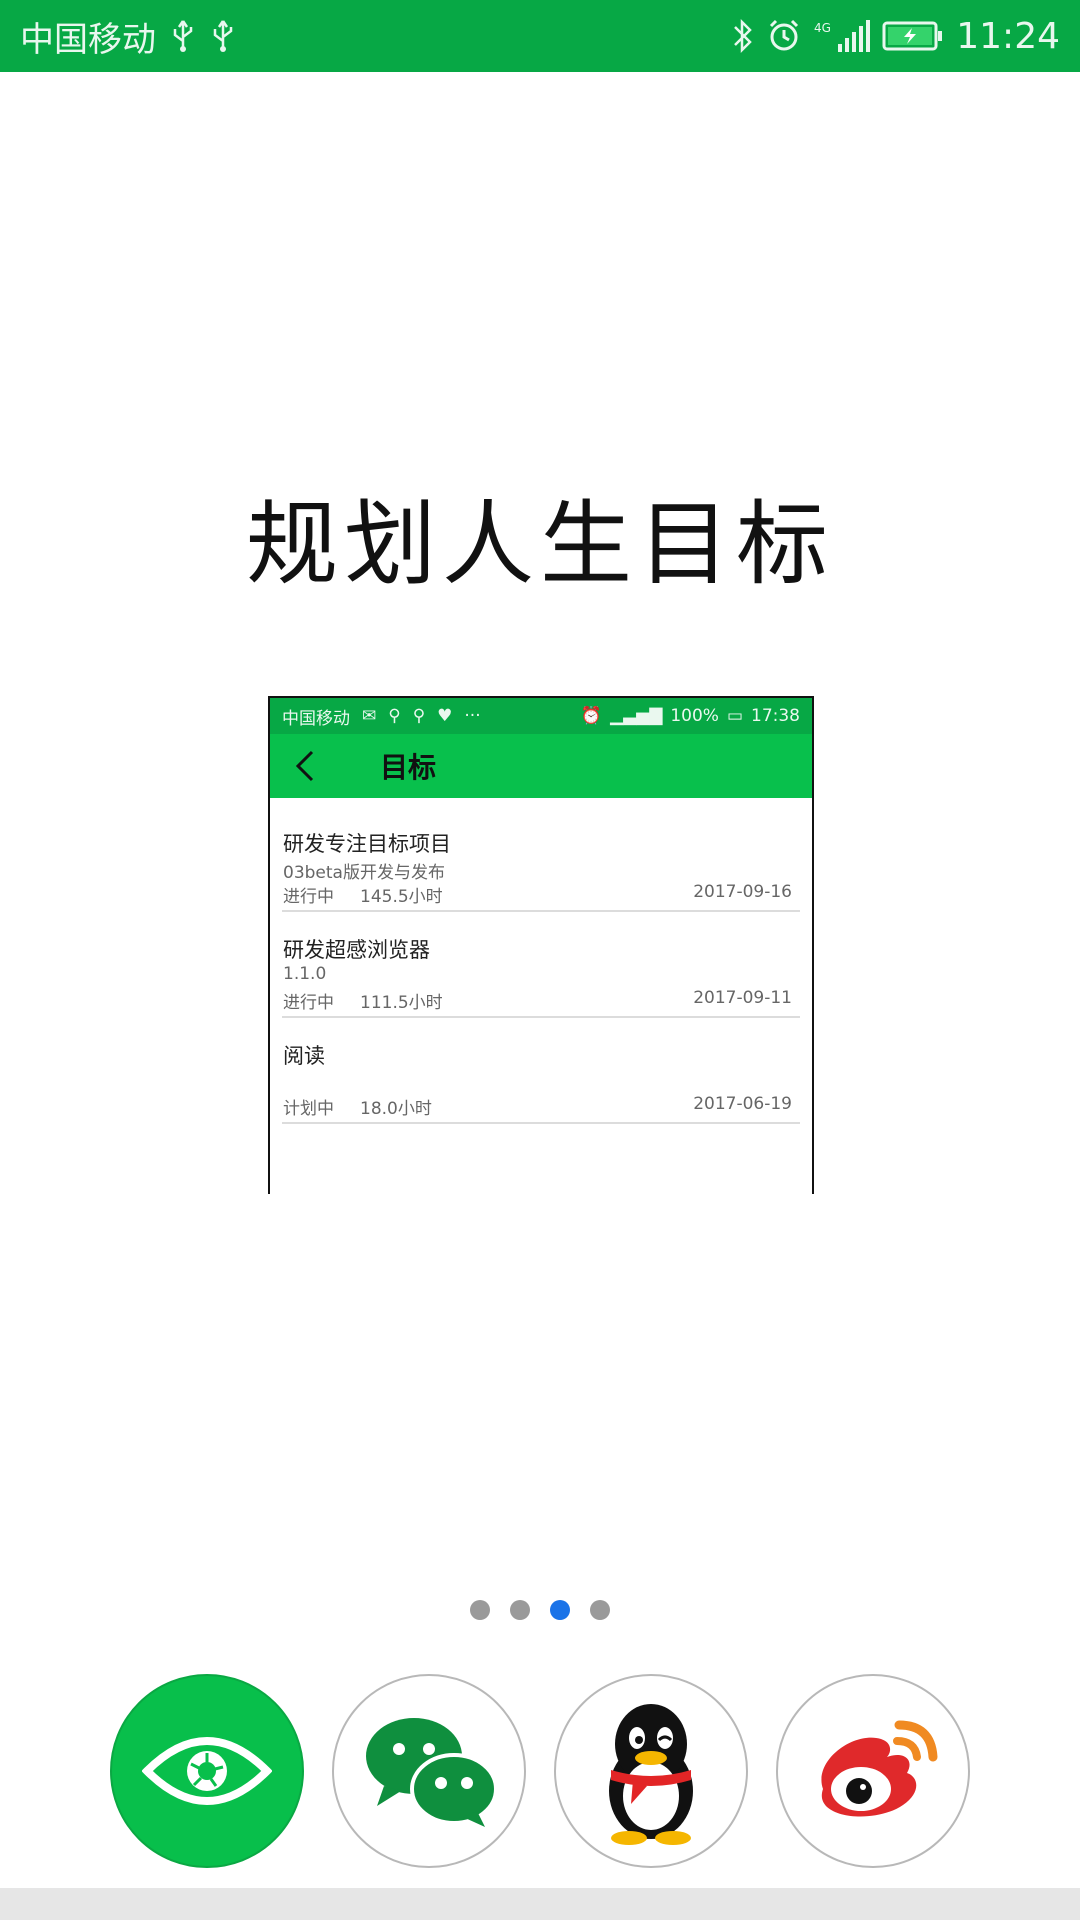 This screenshot has width=1080, height=1920. Describe the element at coordinates (636, 716) in the screenshot. I see `signal-icon: ▁▃▅▇` at that location.